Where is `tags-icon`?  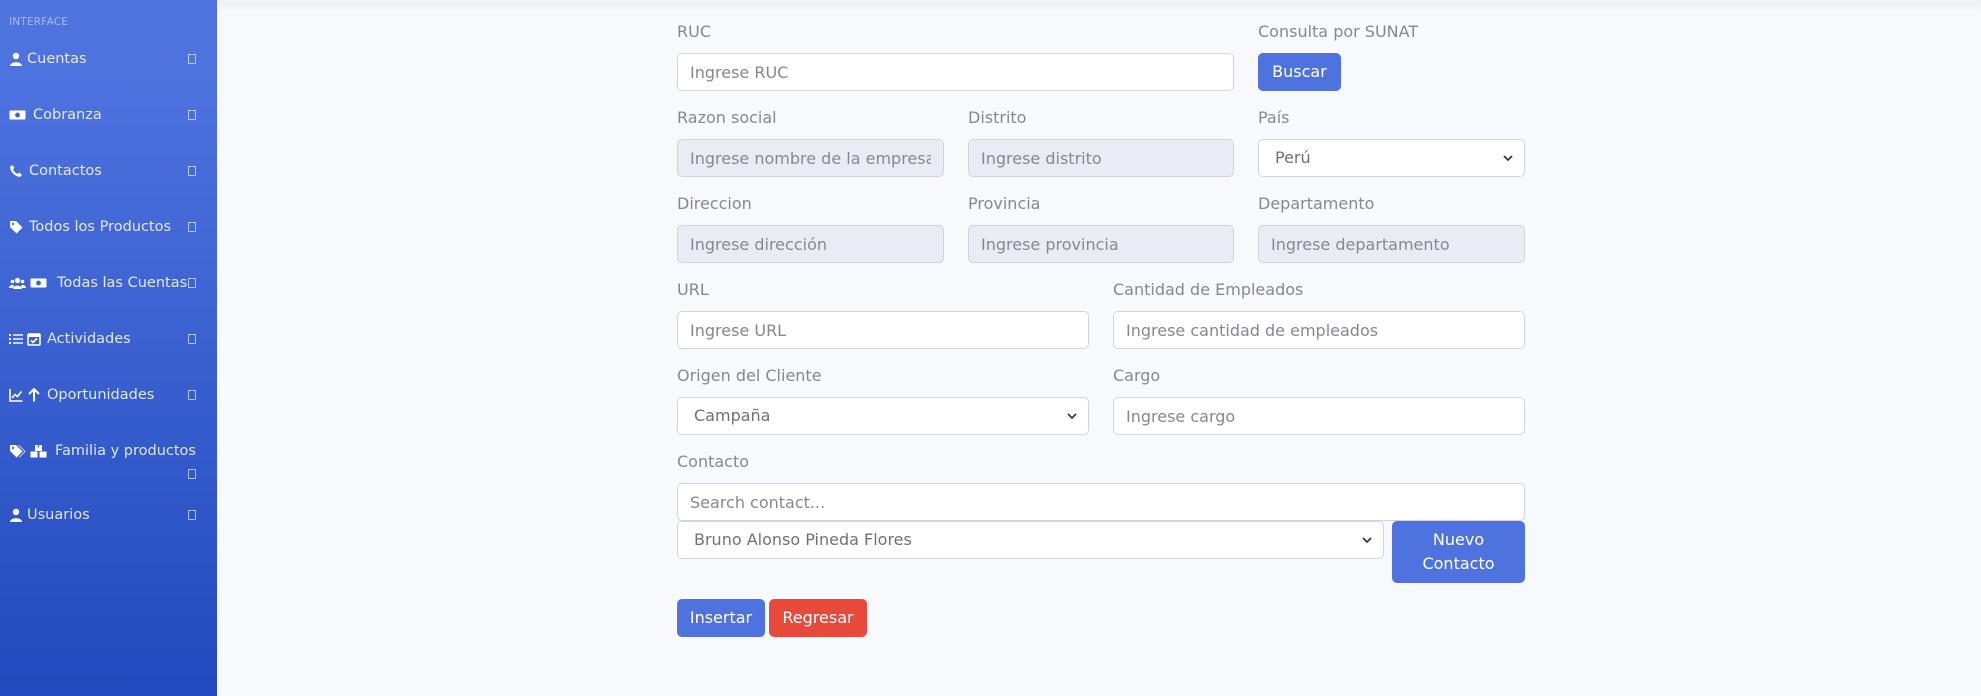 tags-icon is located at coordinates (17, 451).